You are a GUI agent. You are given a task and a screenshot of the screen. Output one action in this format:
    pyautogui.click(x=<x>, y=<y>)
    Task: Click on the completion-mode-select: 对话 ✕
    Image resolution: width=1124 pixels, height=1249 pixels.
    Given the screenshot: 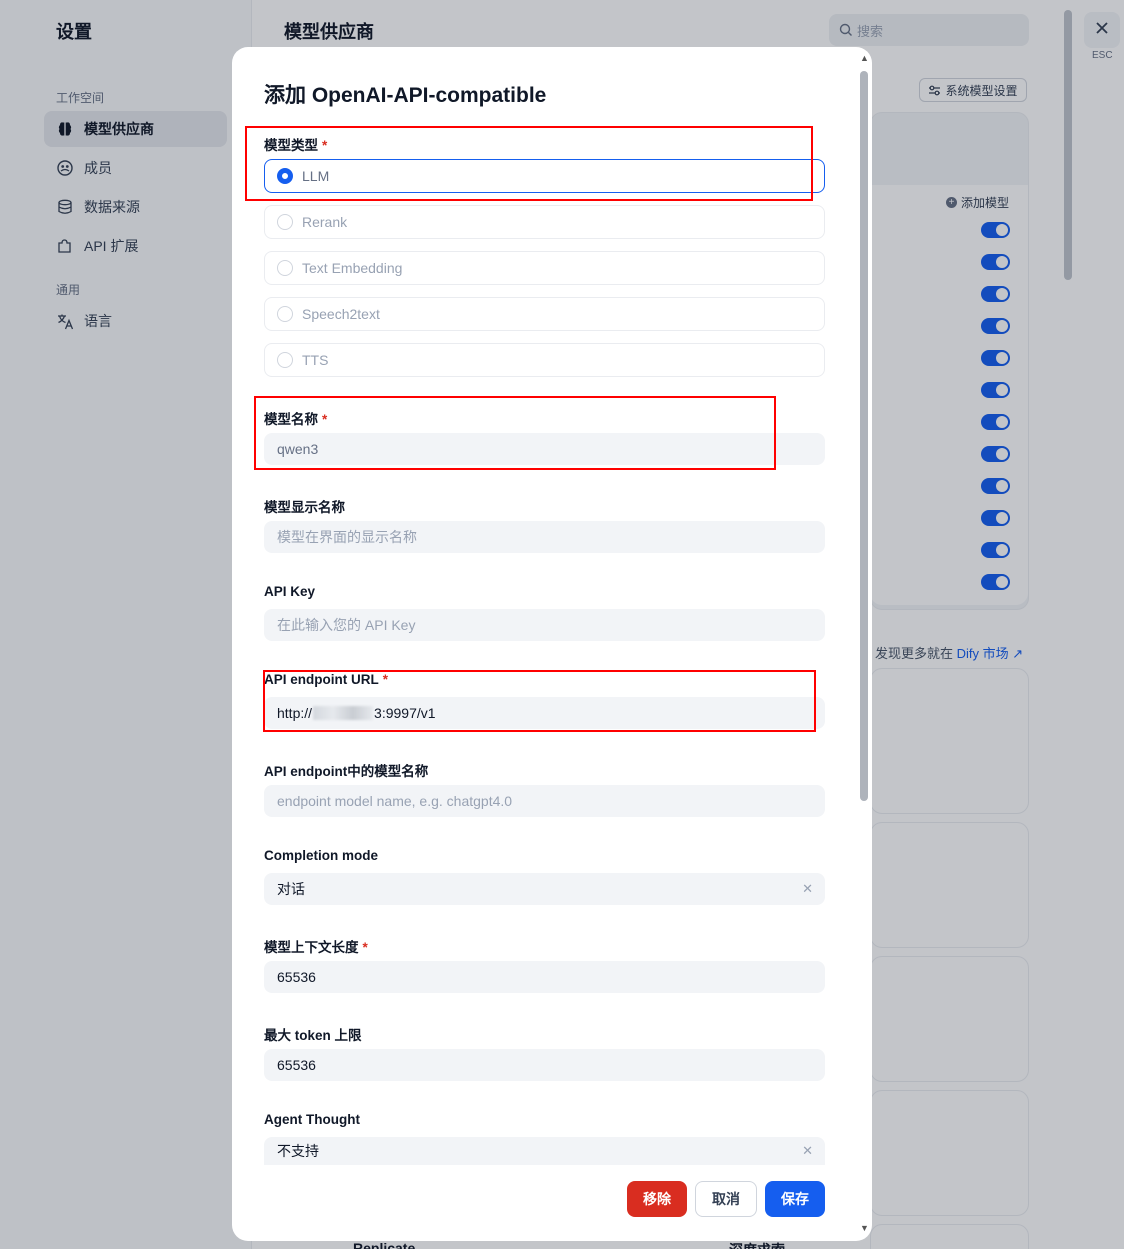 What is the action you would take?
    pyautogui.click(x=544, y=889)
    